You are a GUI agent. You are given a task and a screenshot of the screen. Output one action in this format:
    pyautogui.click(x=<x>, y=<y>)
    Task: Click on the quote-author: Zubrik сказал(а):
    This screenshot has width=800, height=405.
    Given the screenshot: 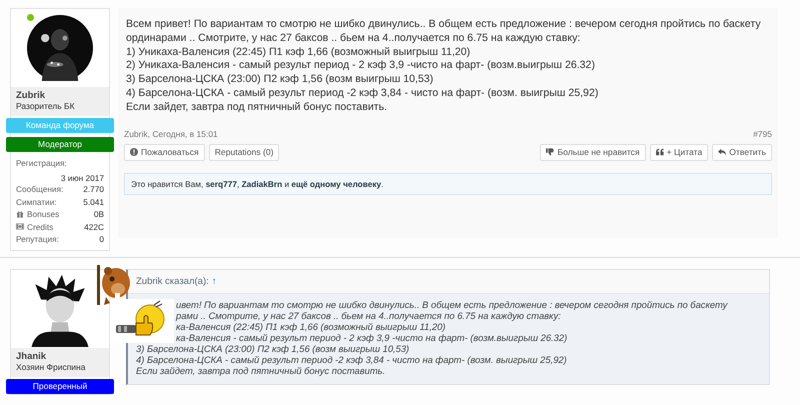 What is the action you would take?
    pyautogui.click(x=172, y=281)
    